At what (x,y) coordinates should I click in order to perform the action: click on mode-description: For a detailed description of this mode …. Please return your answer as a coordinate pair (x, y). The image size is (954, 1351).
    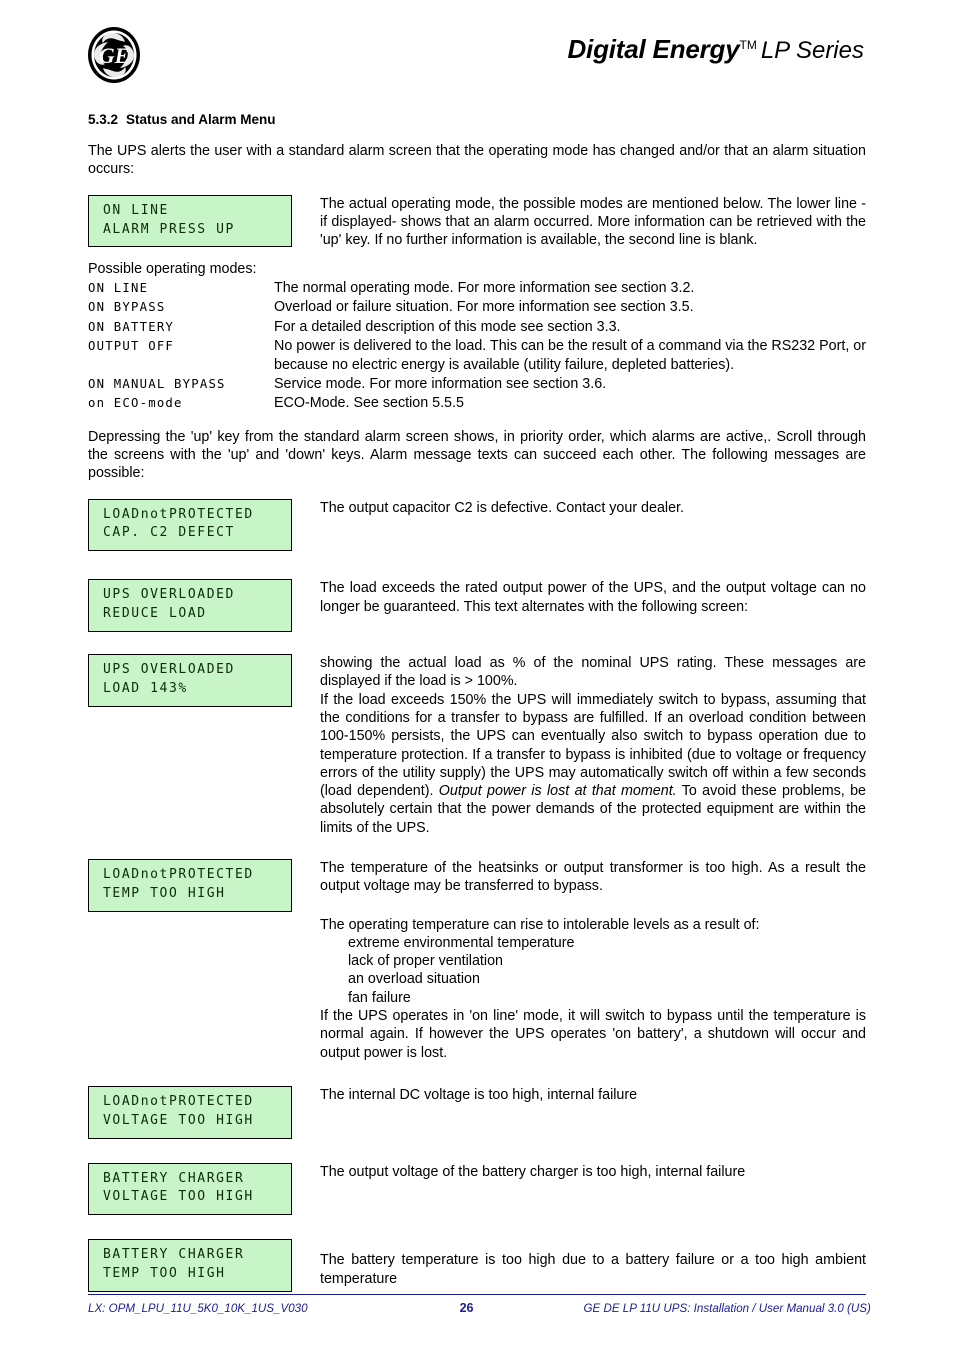
    Looking at the image, I should click on (447, 326).